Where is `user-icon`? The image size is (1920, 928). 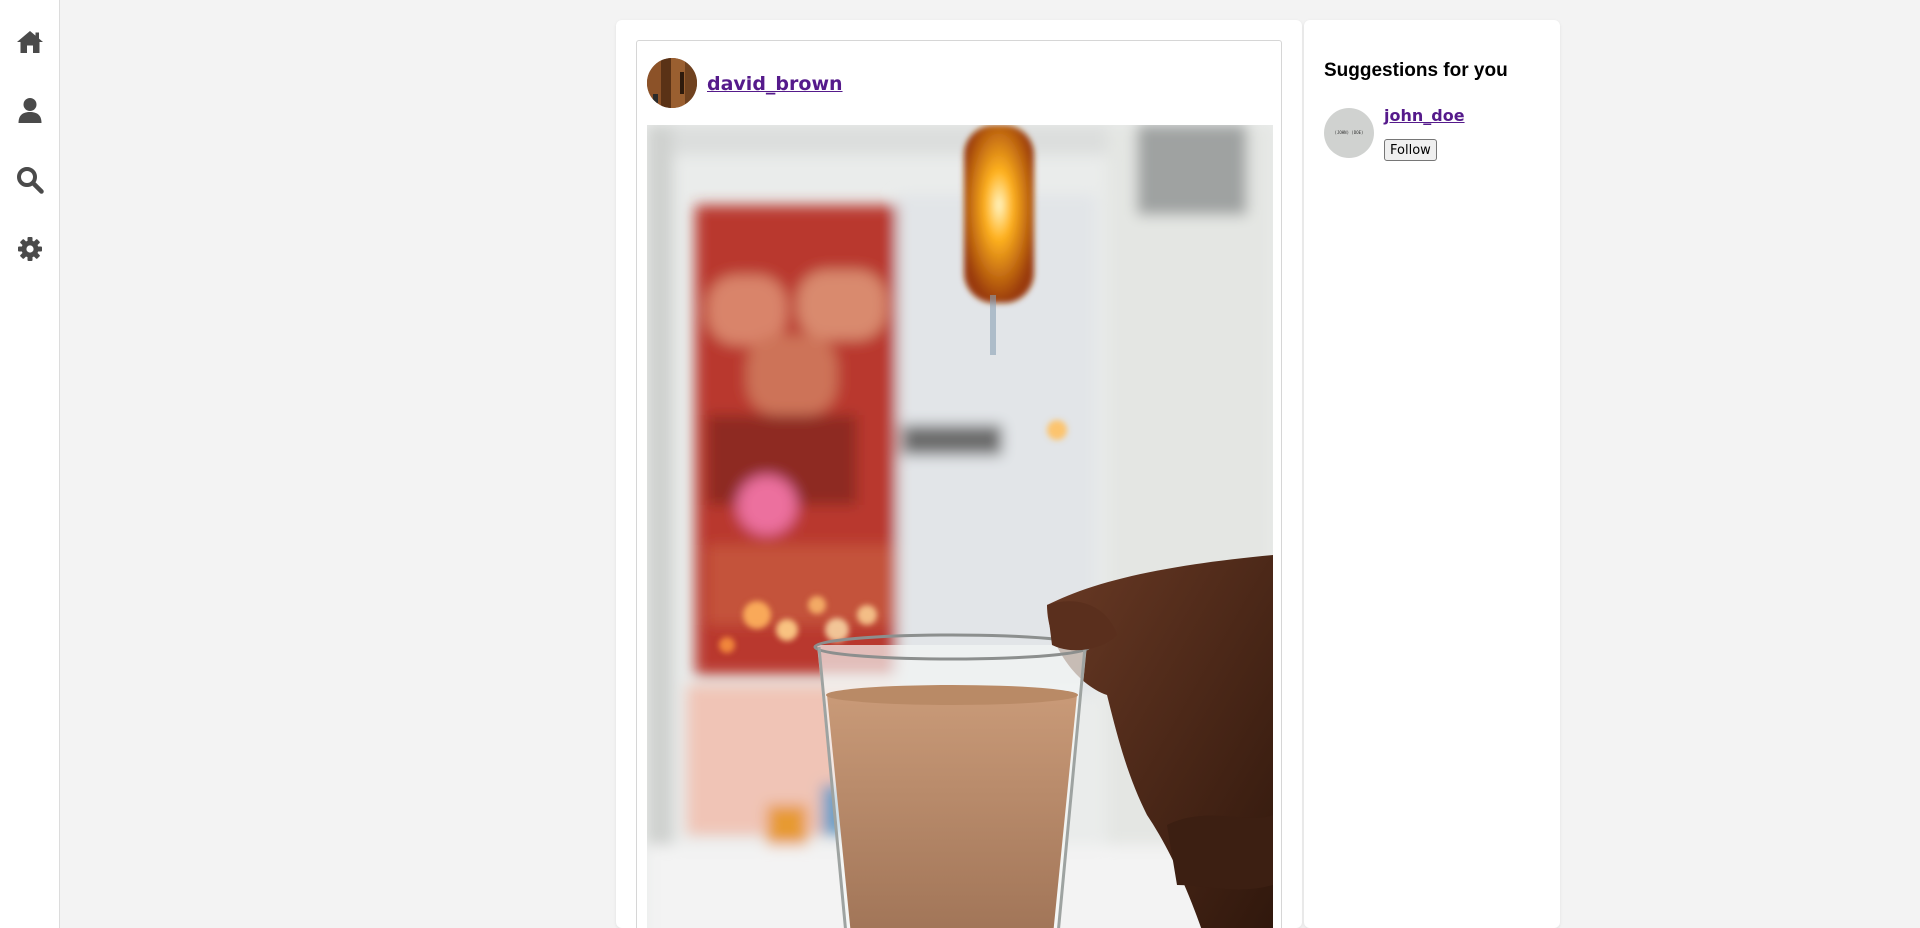
user-icon is located at coordinates (30, 111).